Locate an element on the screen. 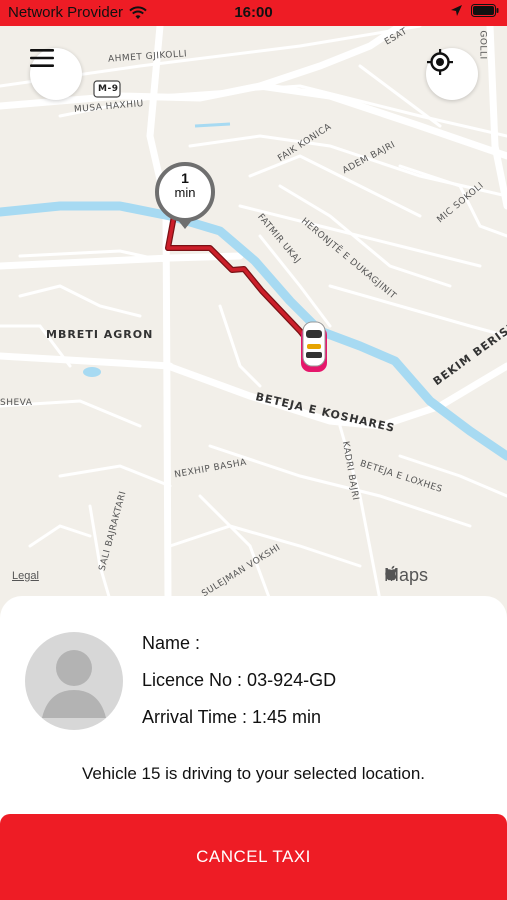  cancel-taxi-button: CANCEL TAXI is located at coordinates (253, 857).